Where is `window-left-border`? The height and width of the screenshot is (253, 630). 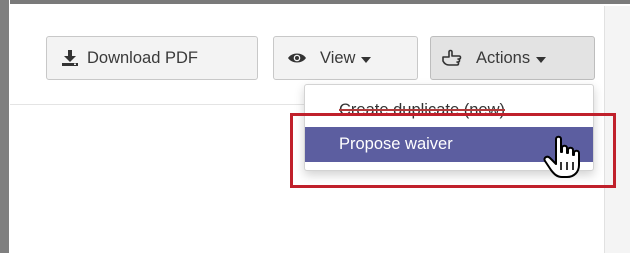 window-left-border is located at coordinates (5, 126).